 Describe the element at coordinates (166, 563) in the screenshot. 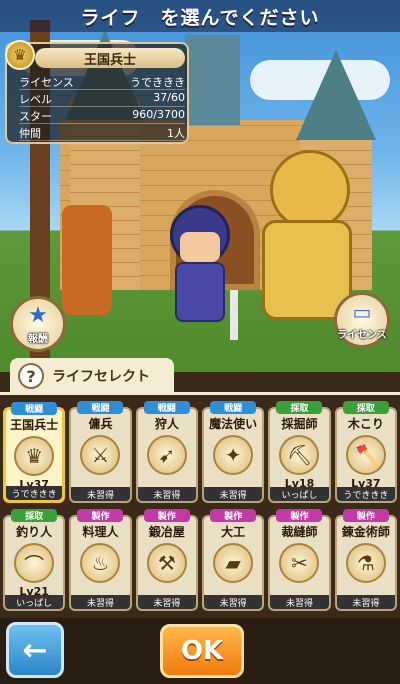

I see `hammer-icon: ⚒` at that location.